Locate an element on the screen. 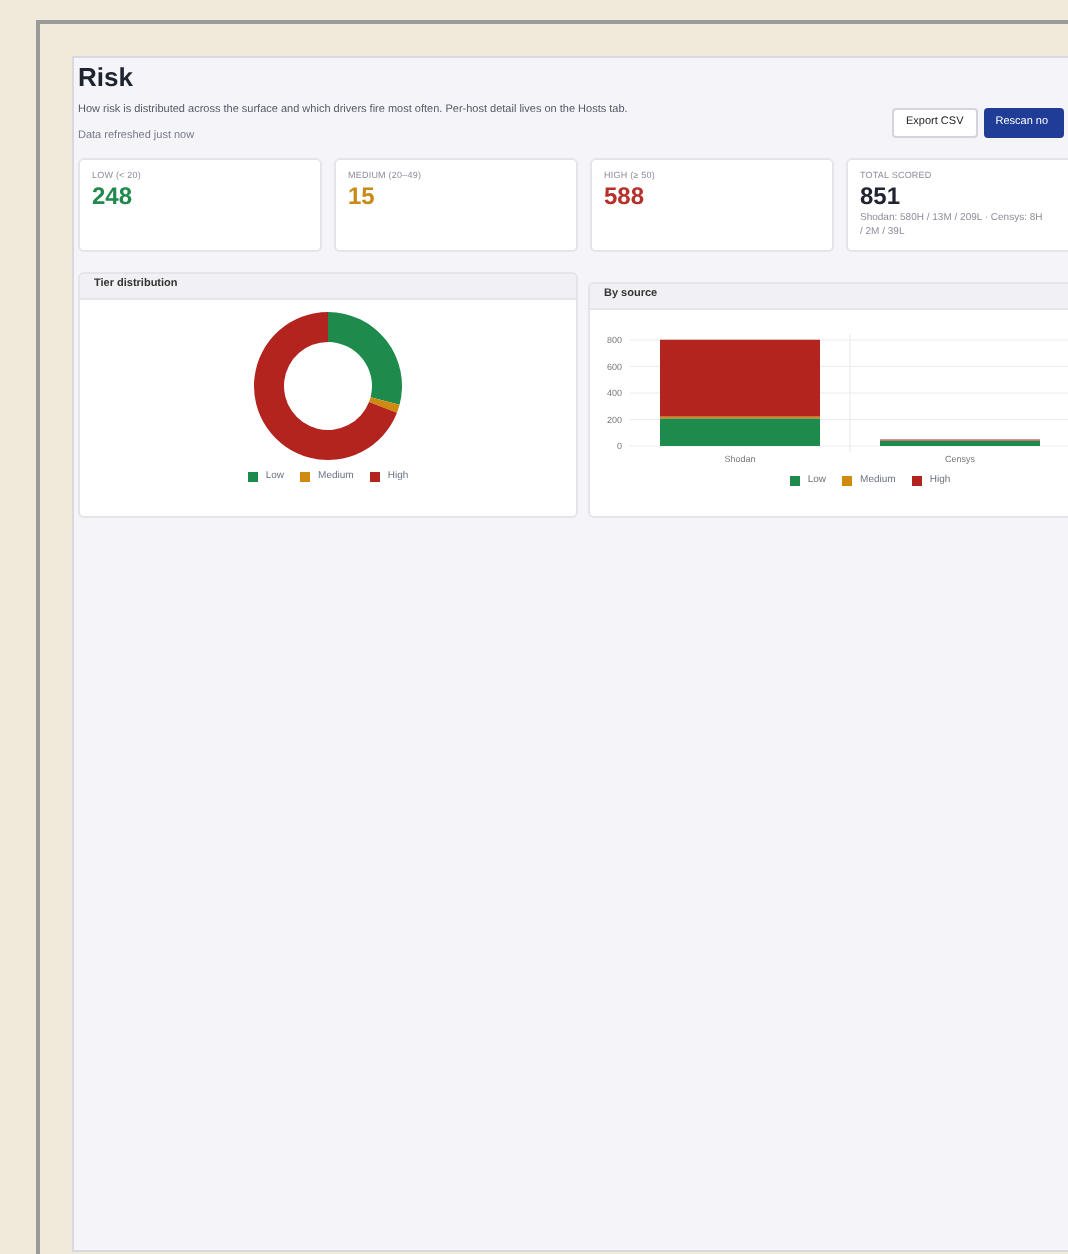  stat-value: 588 is located at coordinates (625, 196).